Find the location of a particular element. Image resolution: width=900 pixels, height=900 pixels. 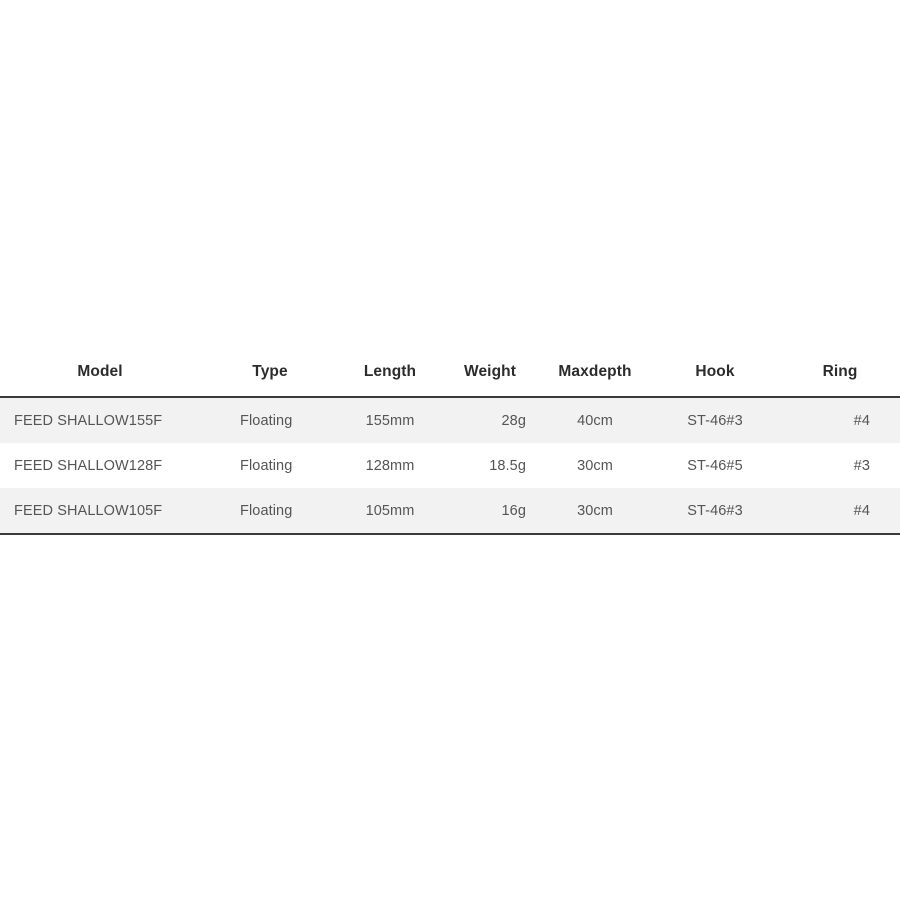

column-header-ring: Ring is located at coordinates (840, 379).